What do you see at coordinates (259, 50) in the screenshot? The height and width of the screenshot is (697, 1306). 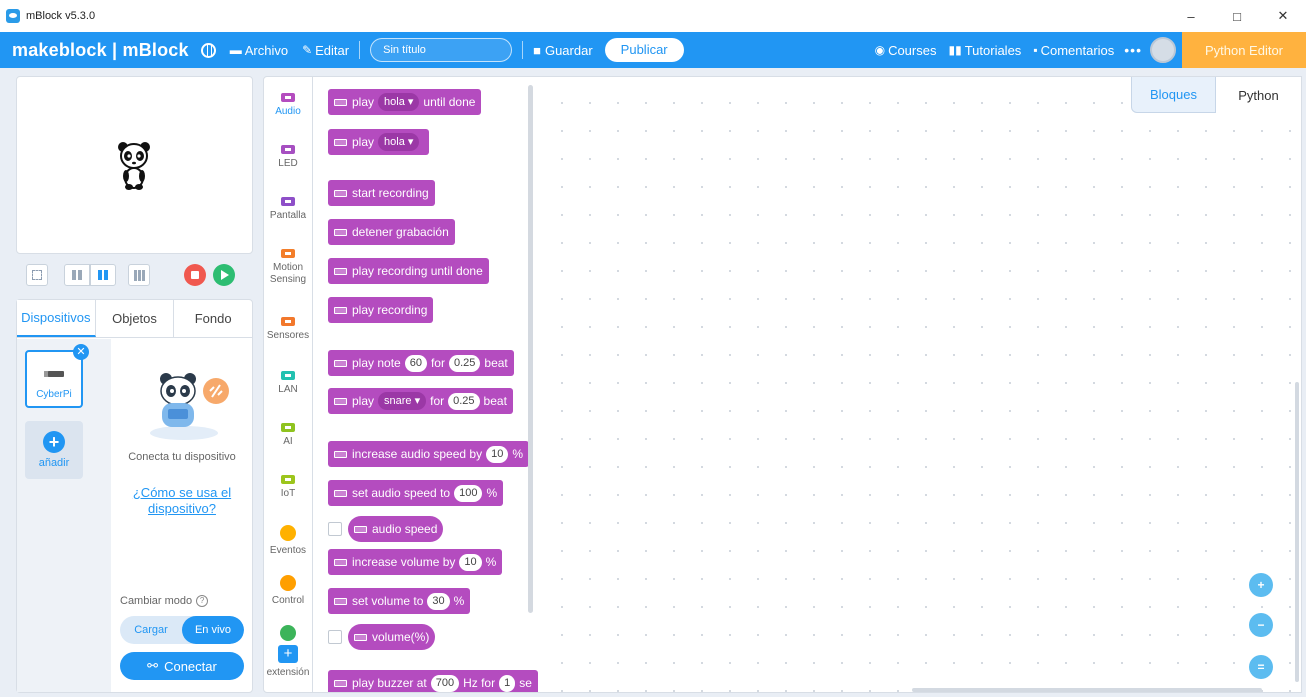 I see `menu-archivo: ▬ Archivo` at bounding box center [259, 50].